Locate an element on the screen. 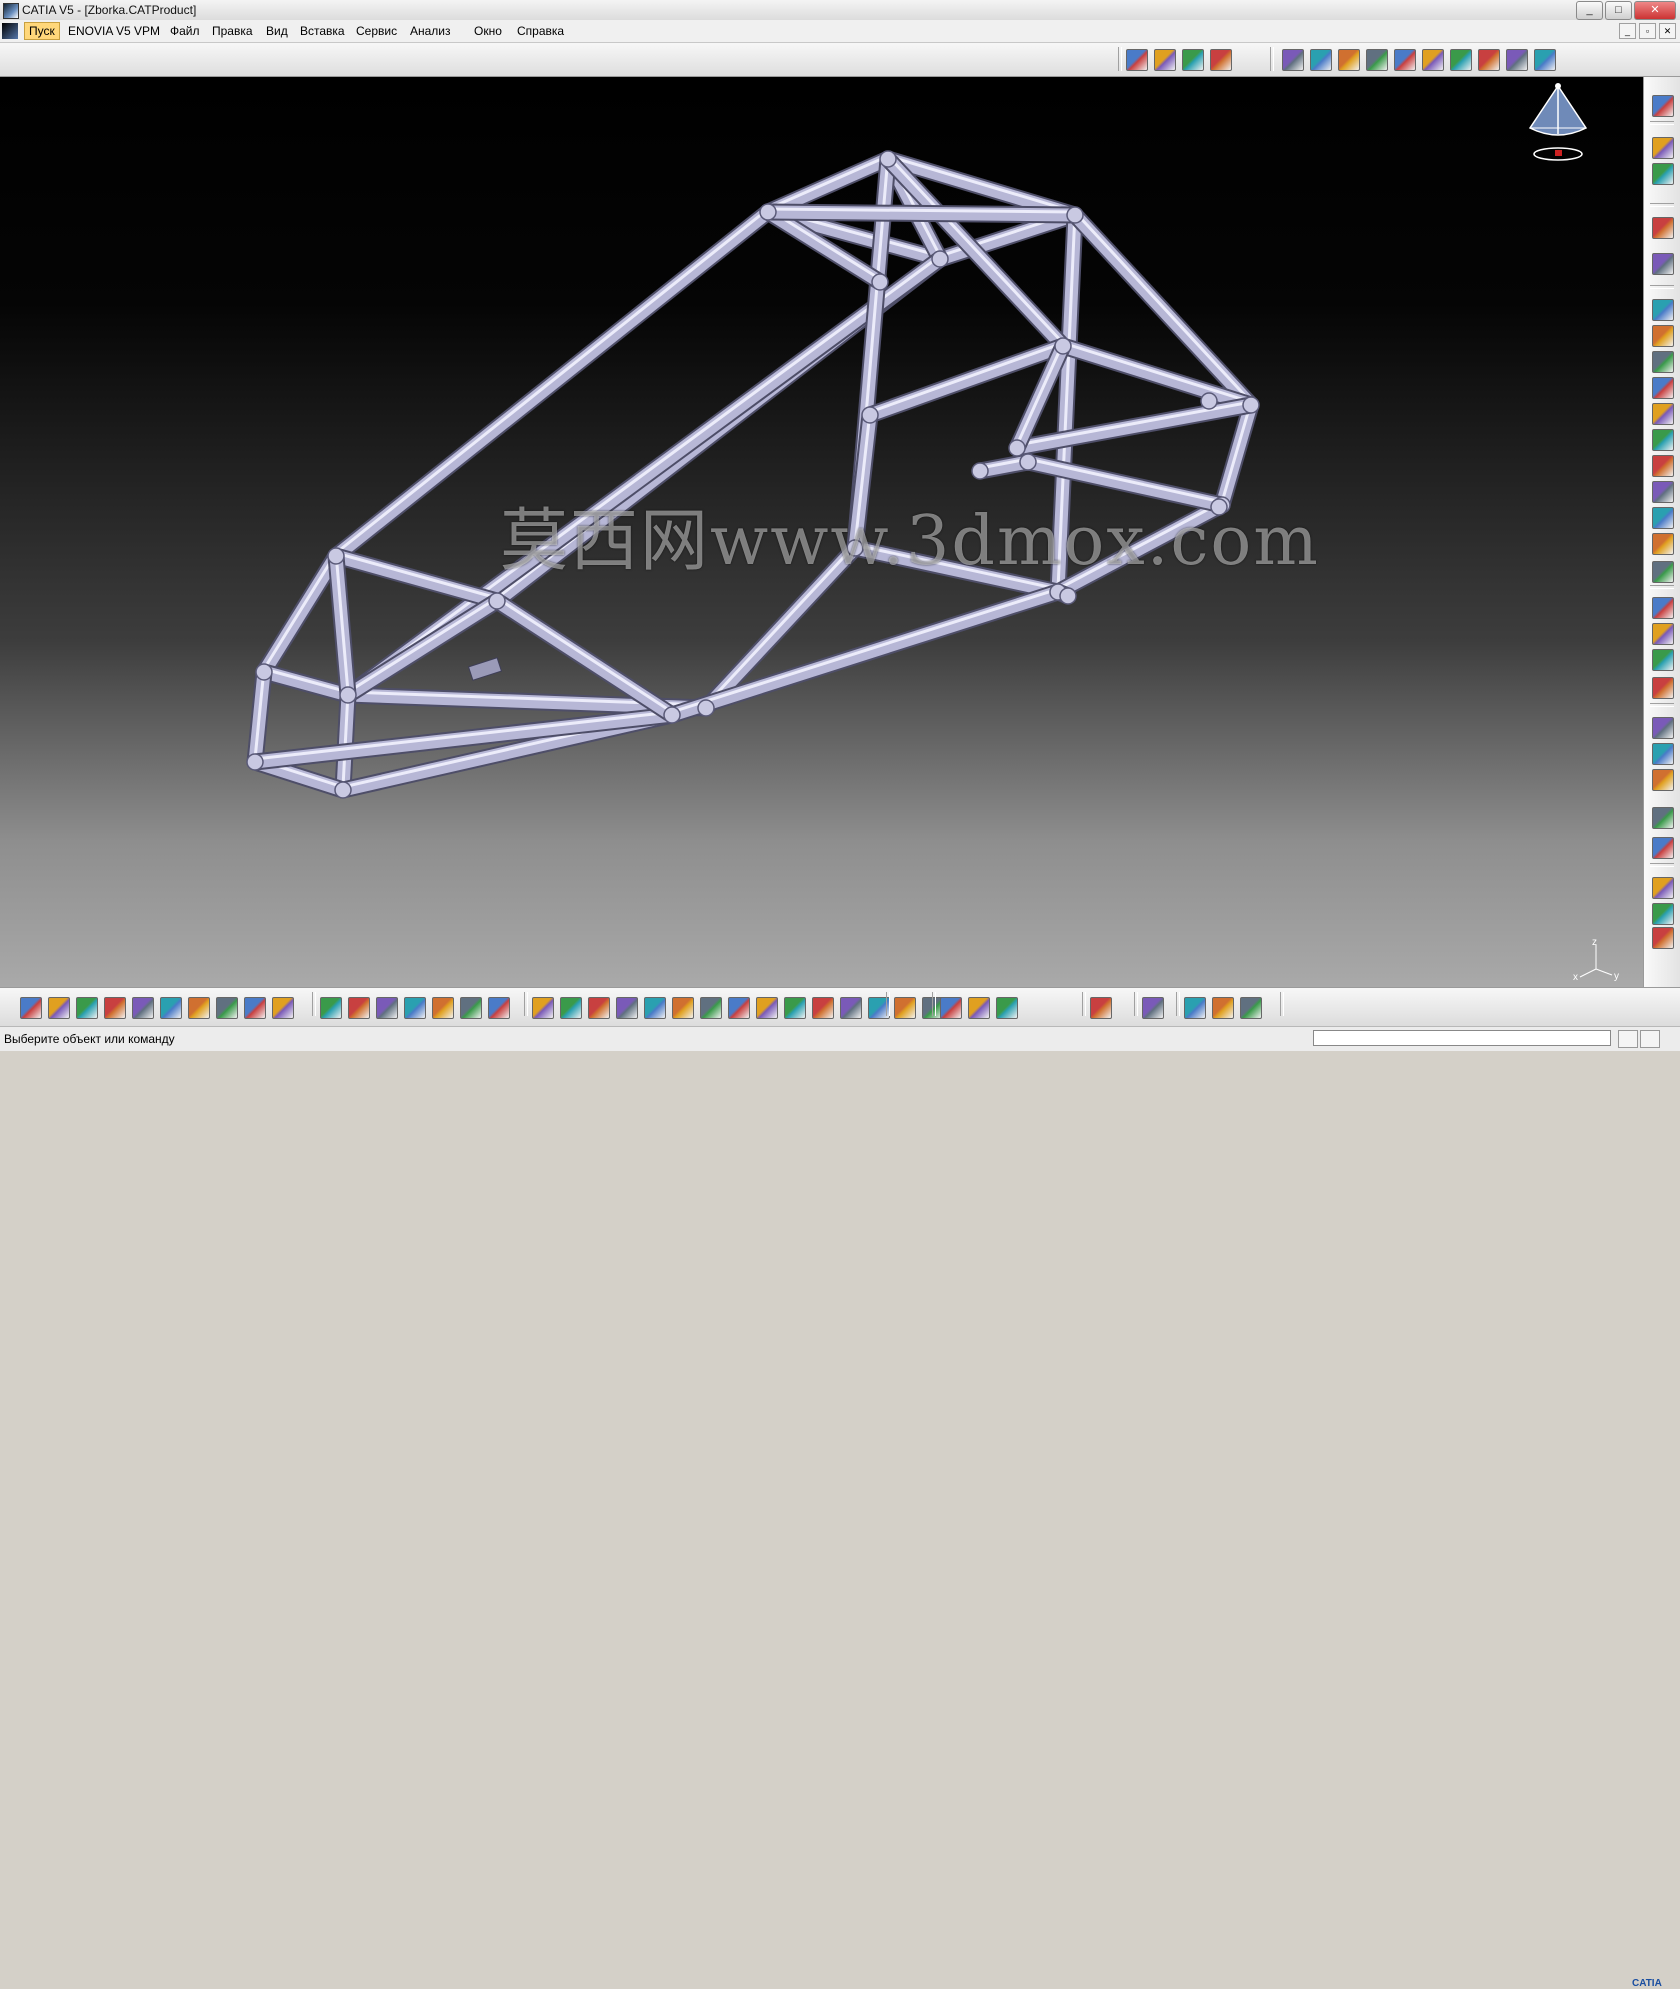 This screenshot has height=1989, width=1680. existing-component-icon is located at coordinates (1221, 60).